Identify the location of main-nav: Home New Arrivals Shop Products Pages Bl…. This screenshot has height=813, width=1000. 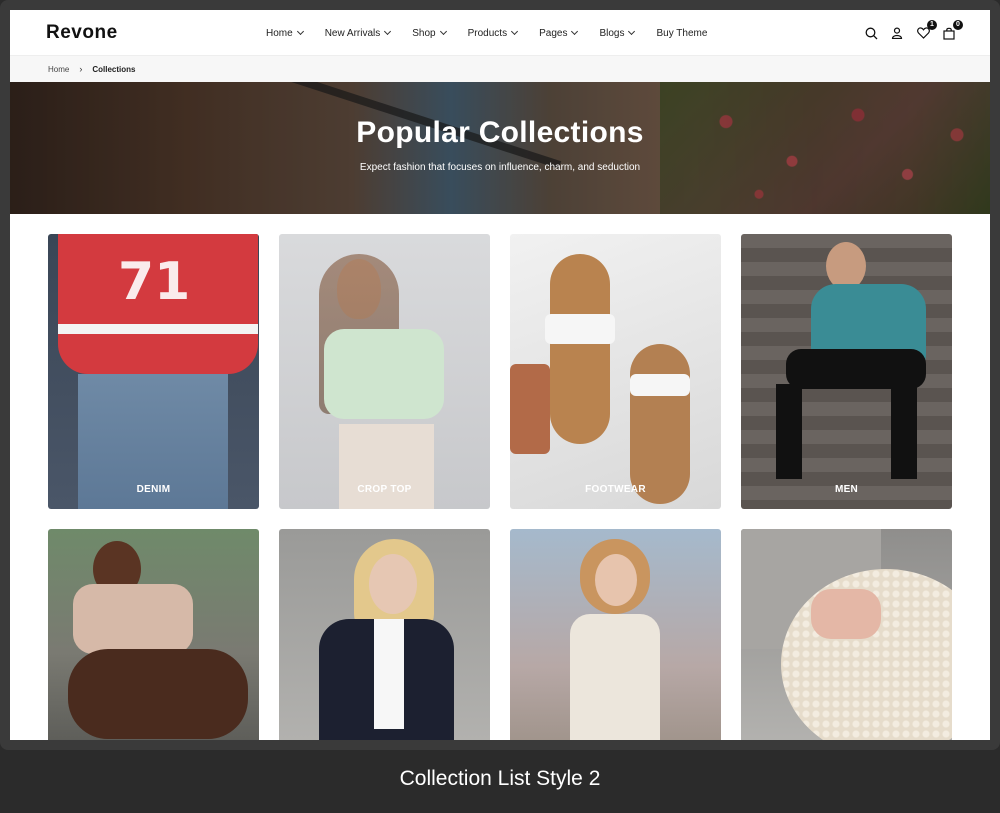
(486, 33).